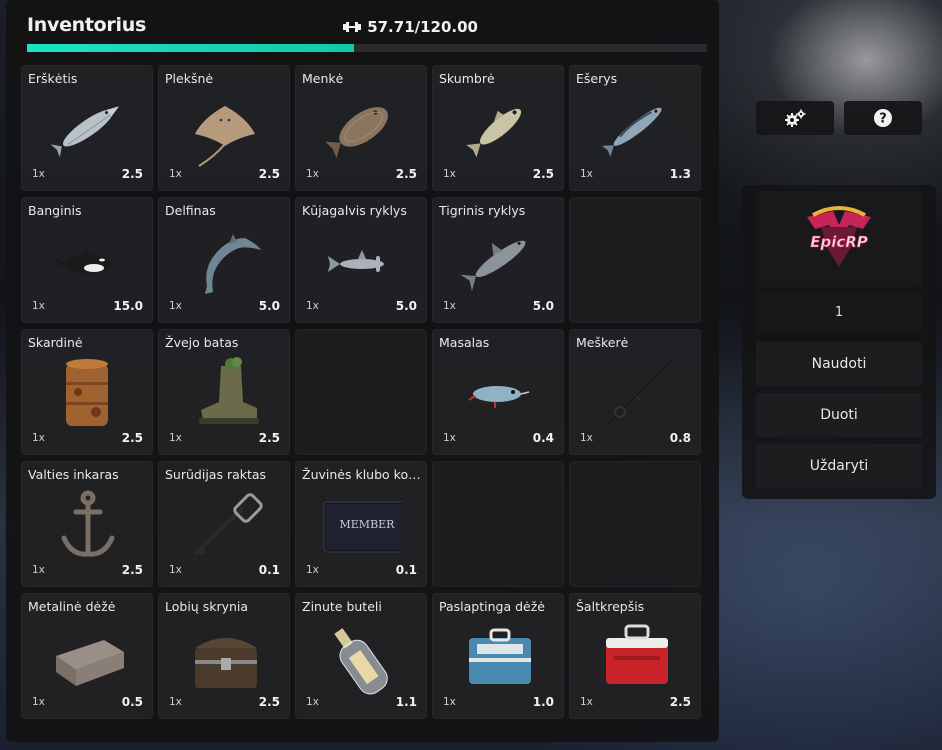 Image resolution: width=942 pixels, height=750 pixels. What do you see at coordinates (482, 210) in the screenshot?
I see `slot-item-name: Tigrinis ryklys` at bounding box center [482, 210].